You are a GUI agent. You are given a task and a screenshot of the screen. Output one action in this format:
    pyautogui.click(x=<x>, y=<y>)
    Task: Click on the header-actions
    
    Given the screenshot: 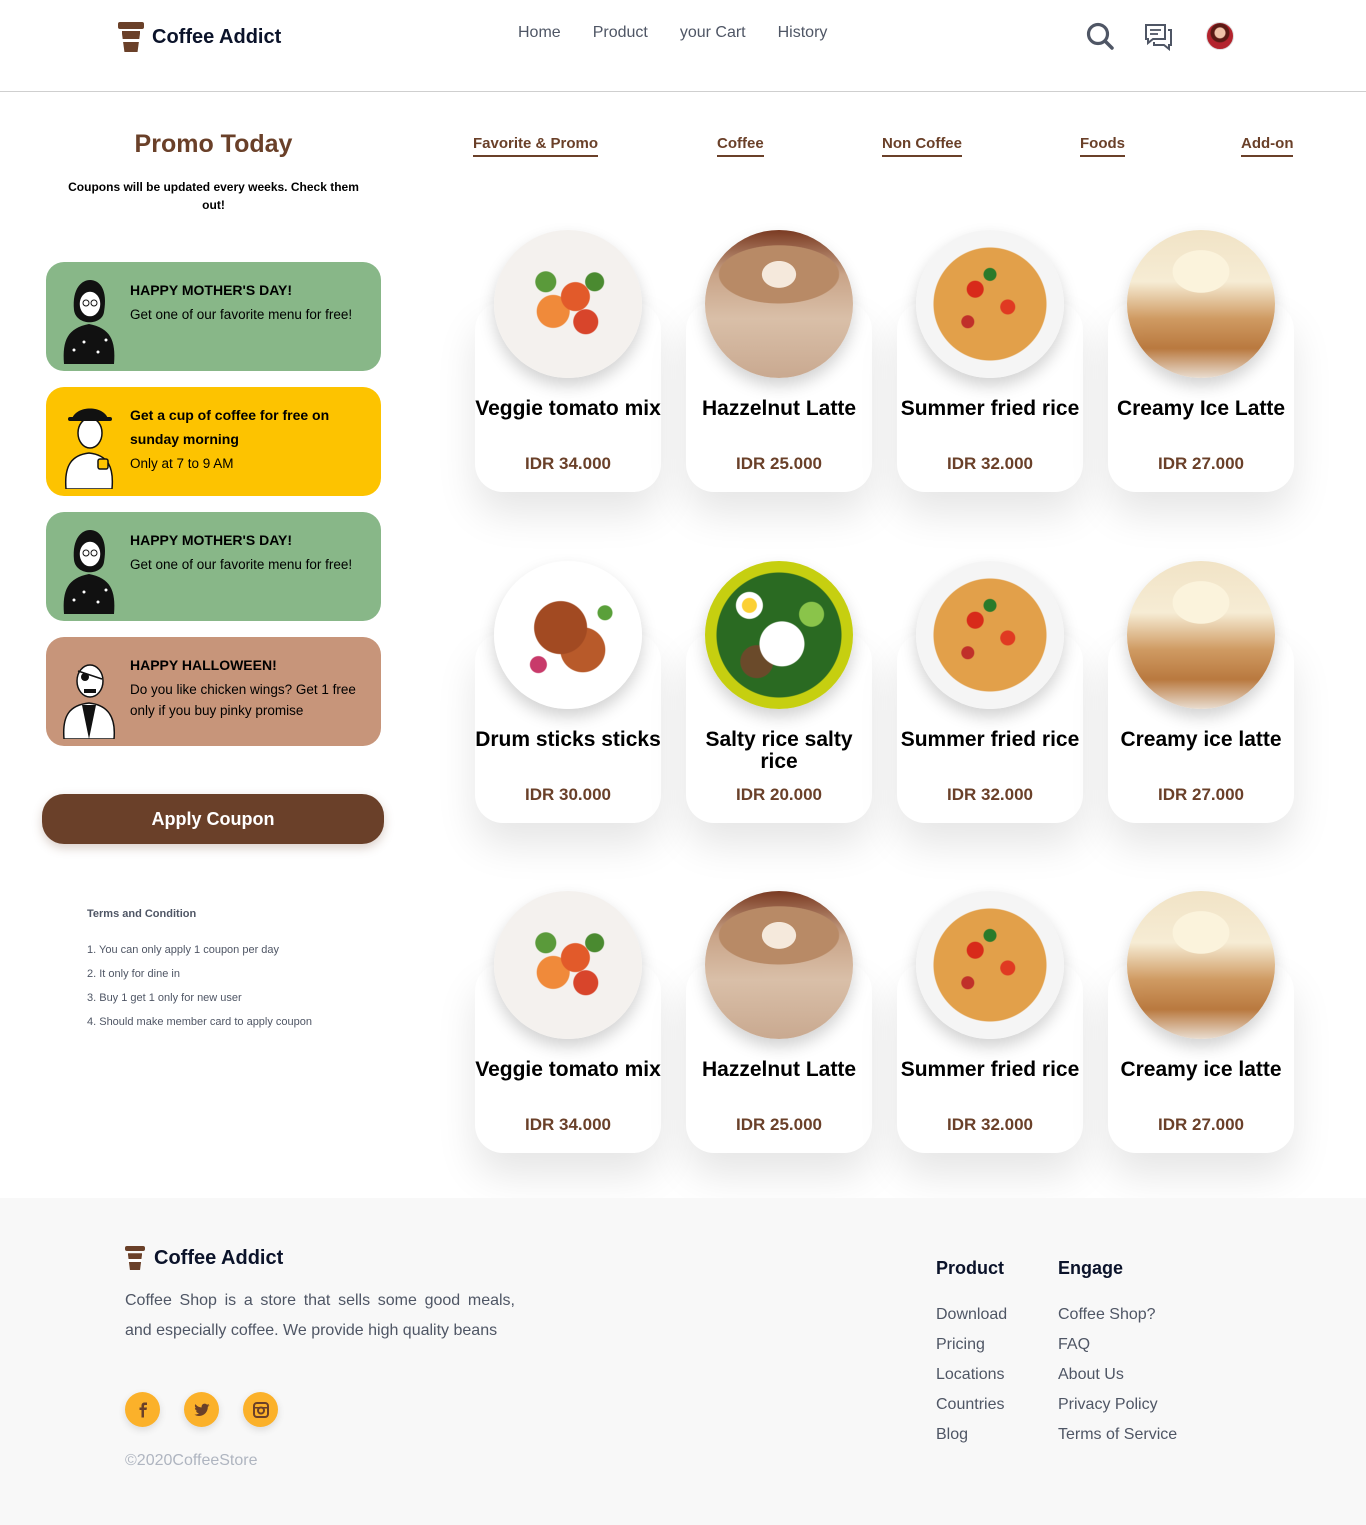 What is the action you would take?
    pyautogui.click(x=1159, y=36)
    